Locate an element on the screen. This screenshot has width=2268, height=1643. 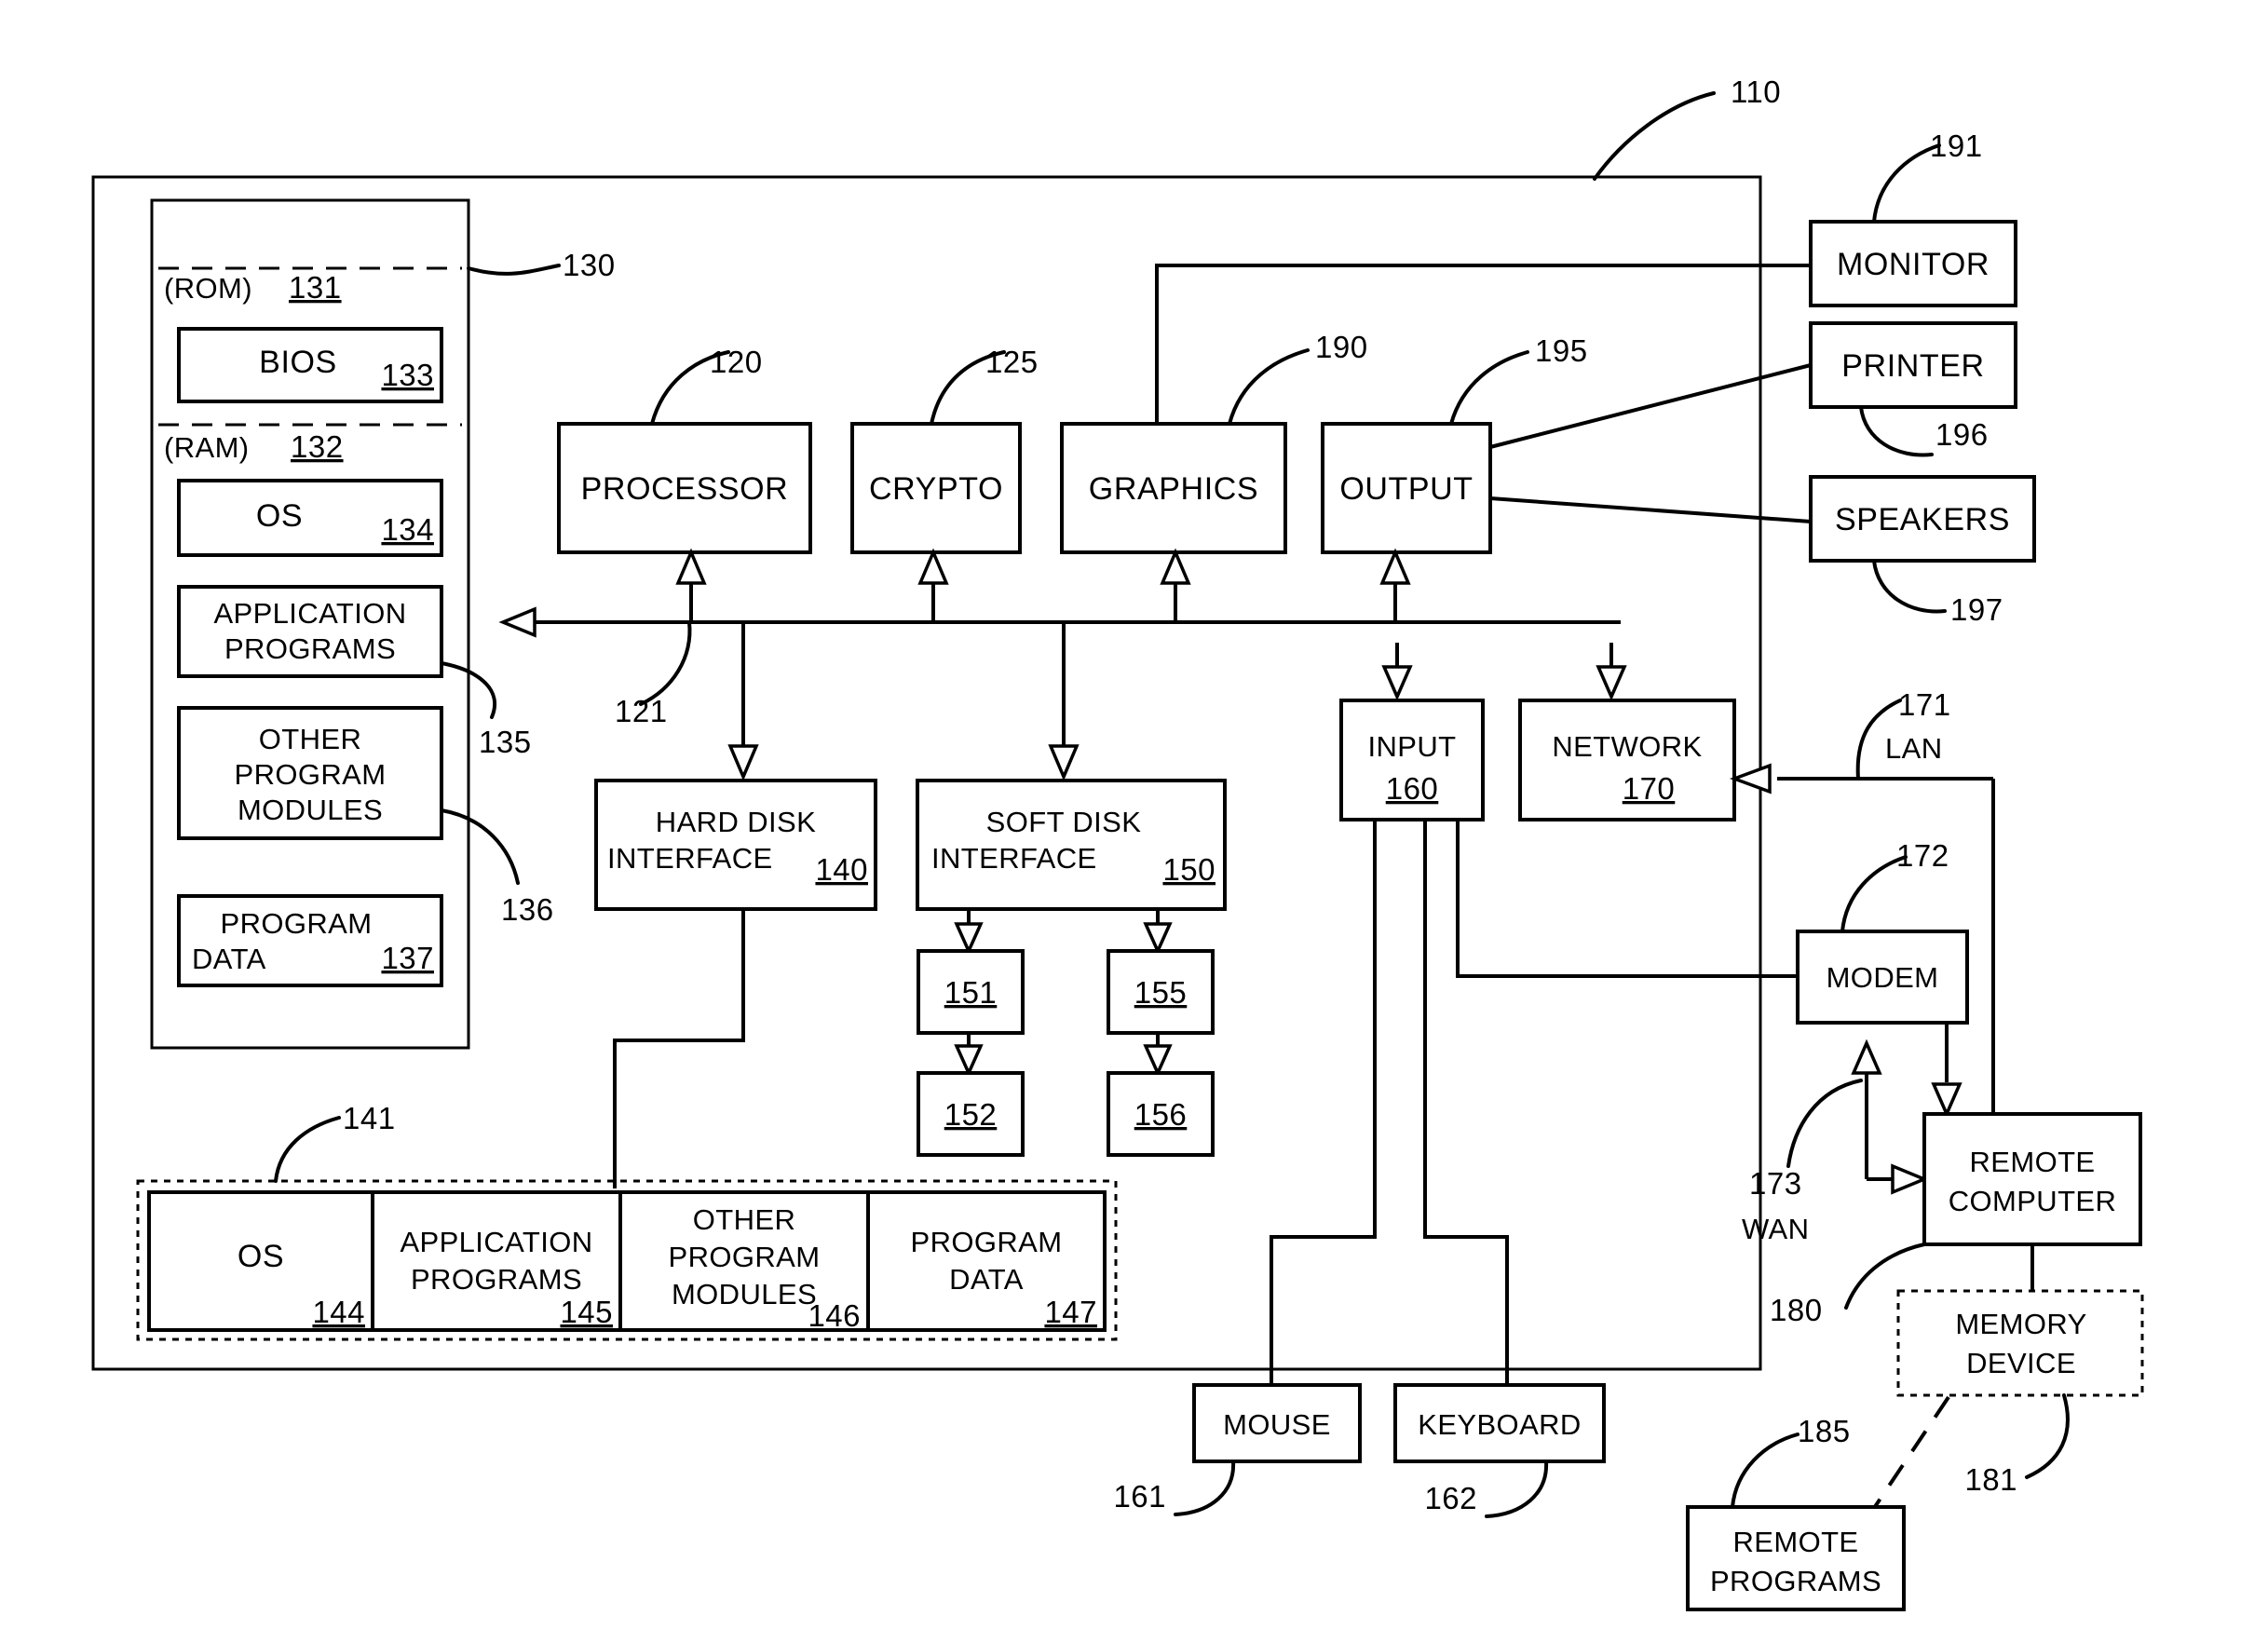
ref-195: 195 is located at coordinates (1561, 351).